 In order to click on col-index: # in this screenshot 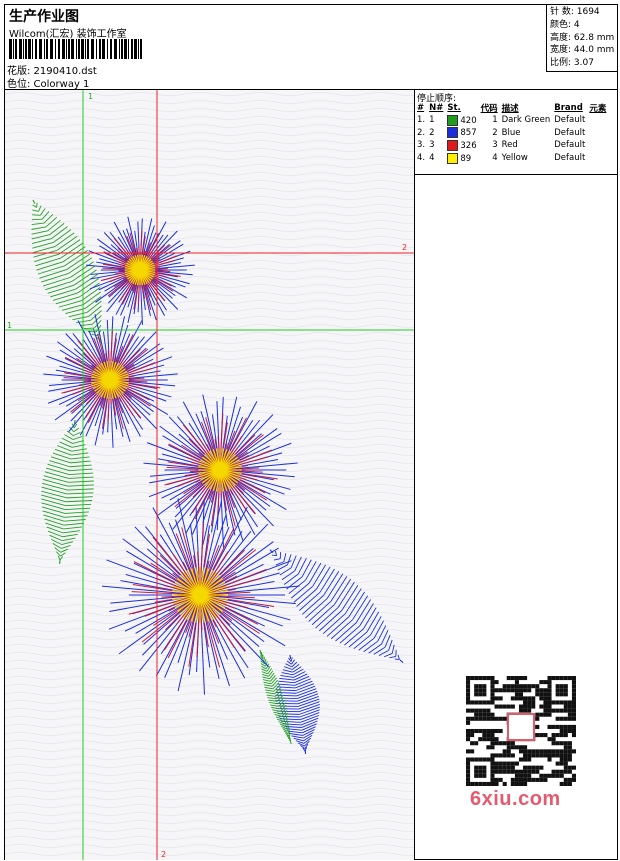, I will do `click(421, 108)`.